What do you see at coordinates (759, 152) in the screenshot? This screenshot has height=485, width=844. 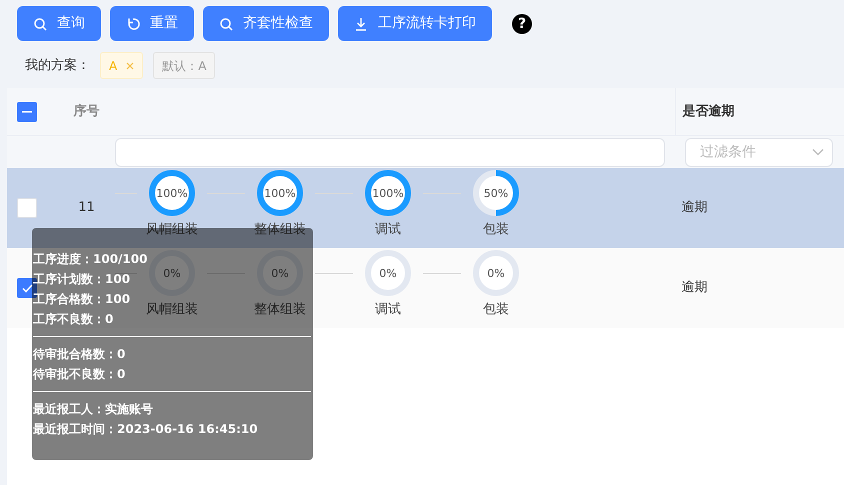 I see `filter-select: 过滤条件` at bounding box center [759, 152].